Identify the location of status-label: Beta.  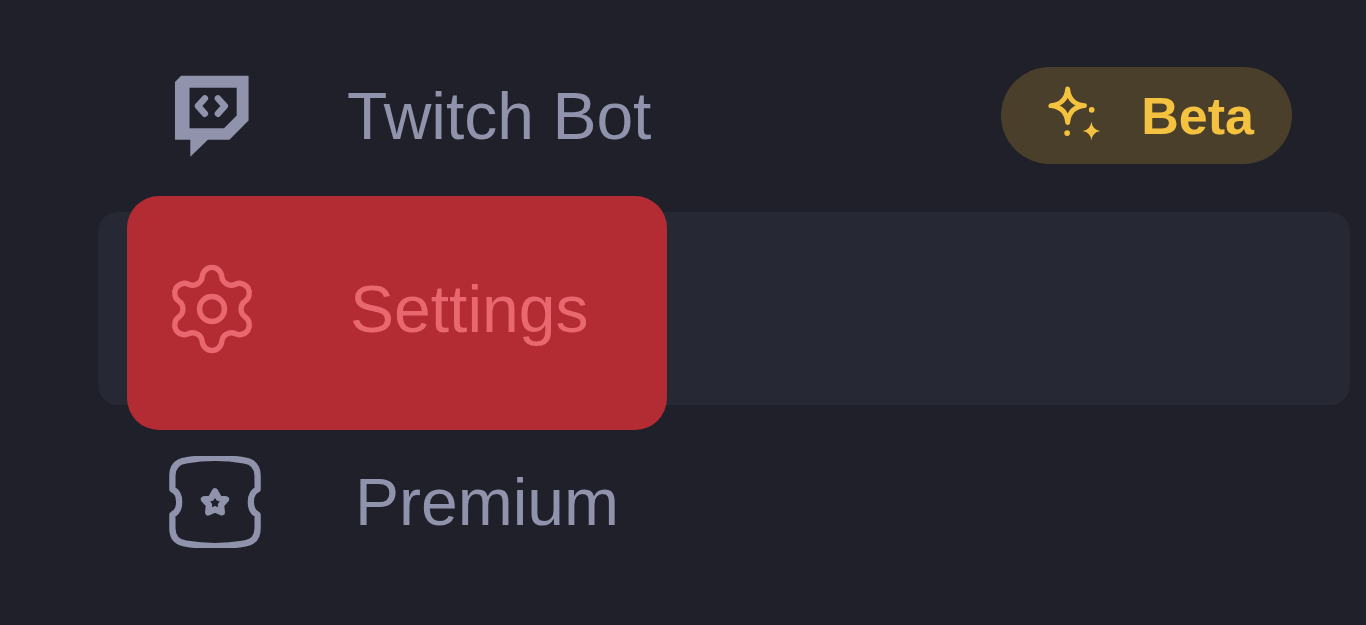
(1197, 115).